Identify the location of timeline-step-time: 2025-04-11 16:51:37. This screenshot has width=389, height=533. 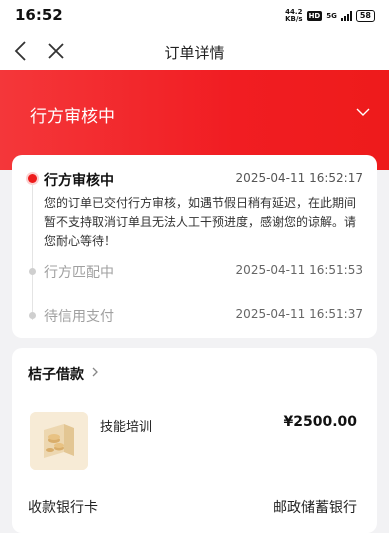
(299, 314).